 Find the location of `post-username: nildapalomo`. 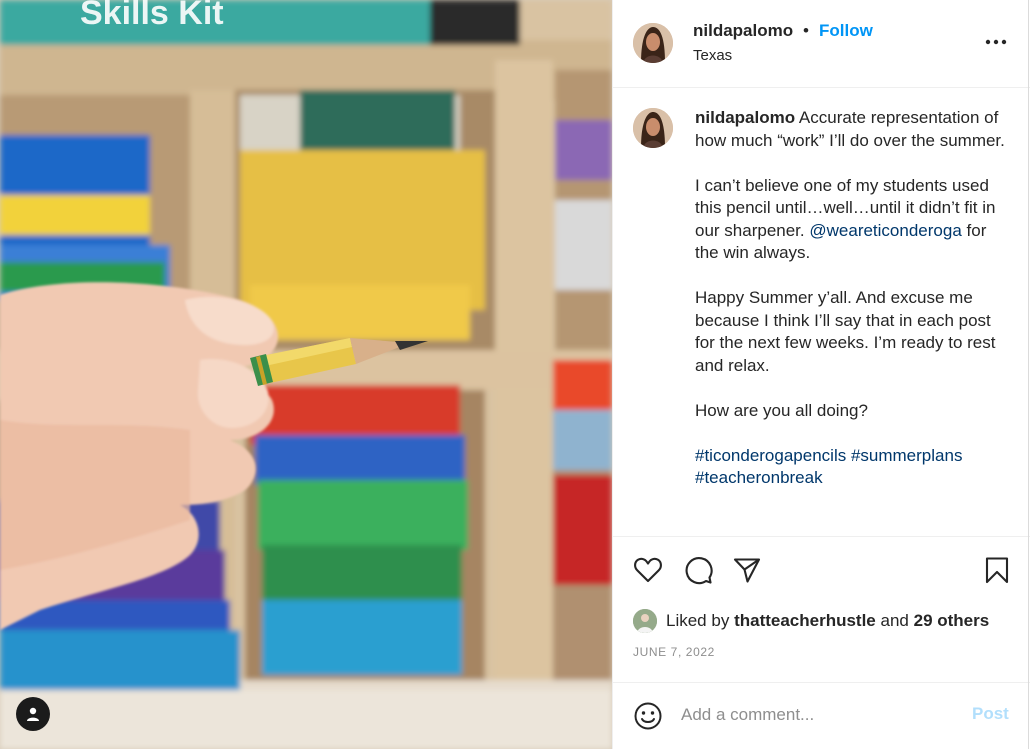

post-username: nildapalomo is located at coordinates (743, 31).